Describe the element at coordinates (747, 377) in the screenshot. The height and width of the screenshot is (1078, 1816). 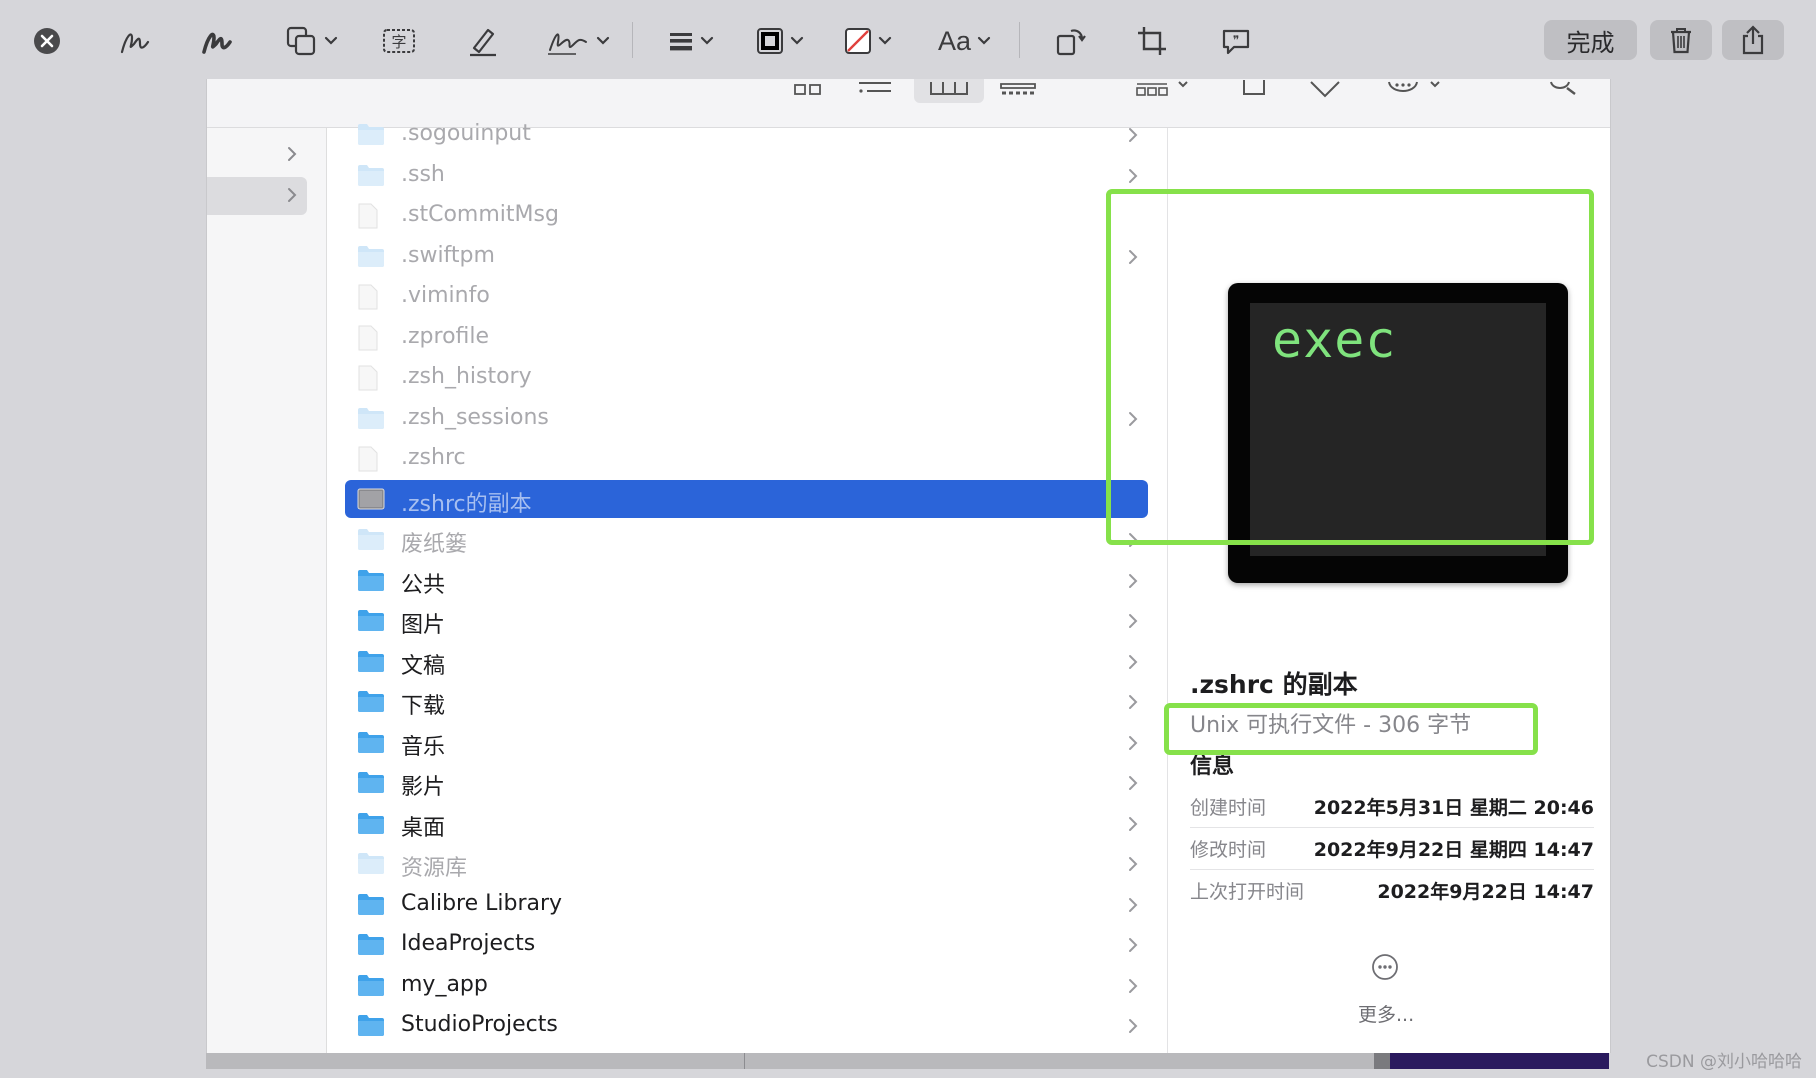
I see `file-row: .zsh_history` at that location.